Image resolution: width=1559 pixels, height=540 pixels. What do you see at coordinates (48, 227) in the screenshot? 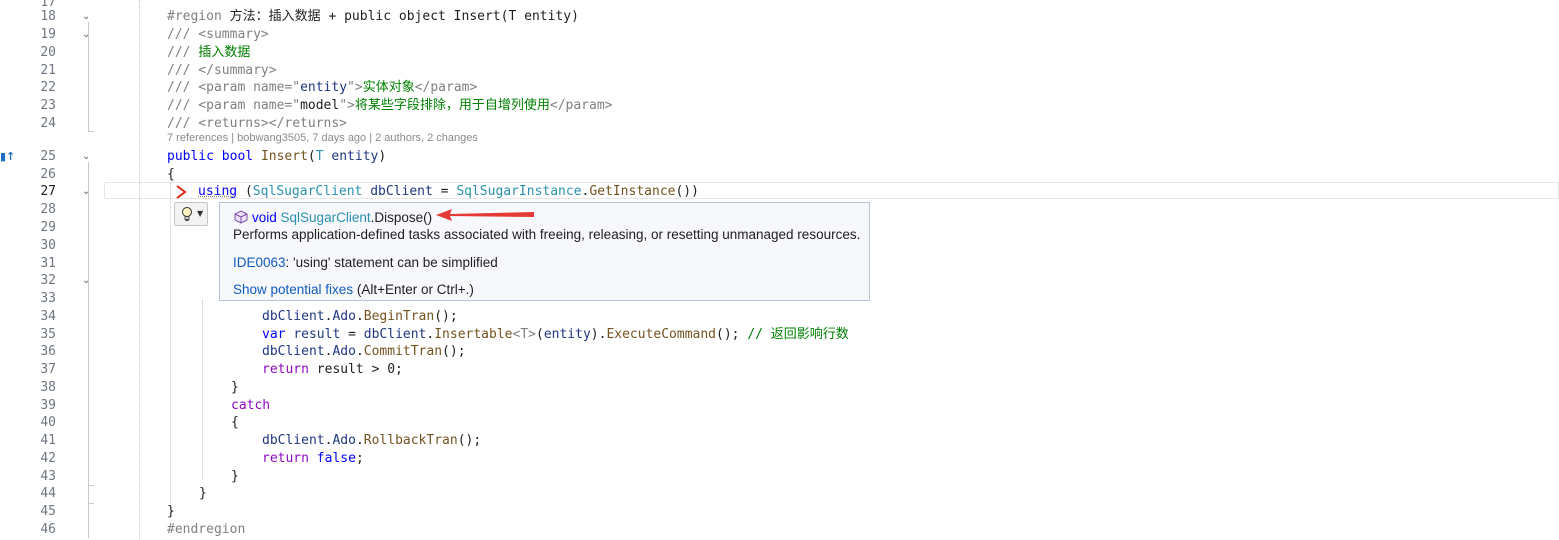
I see `line-number: 29` at bounding box center [48, 227].